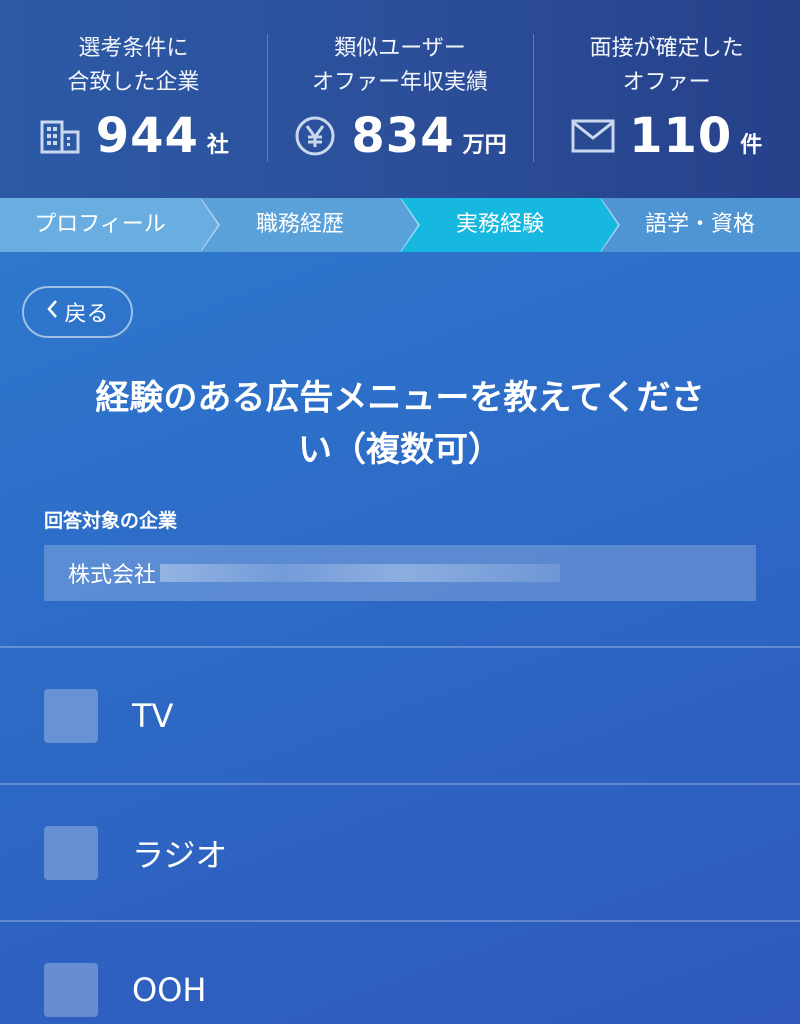  I want to click on stat-value-row: 944 社, so click(133, 136).